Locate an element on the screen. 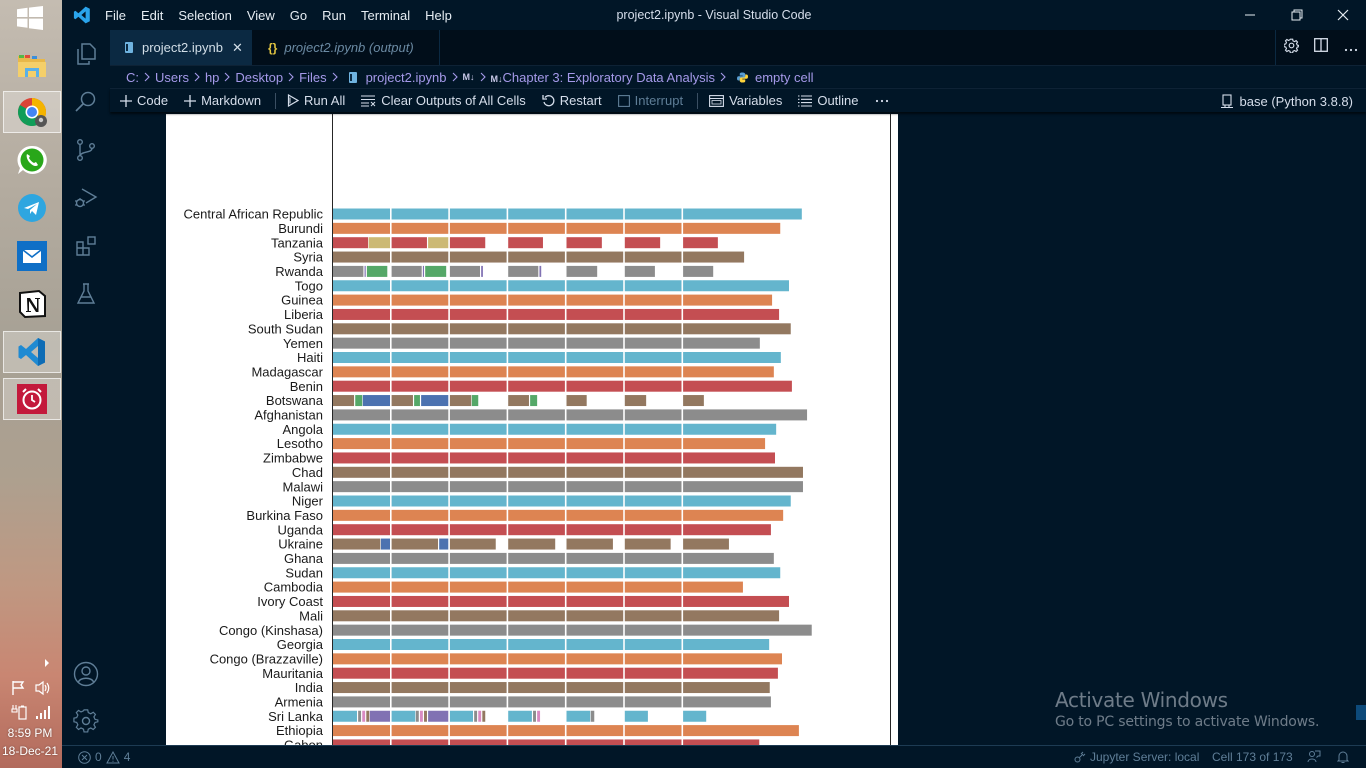 This screenshot has width=1366, height=768. breadcrumb-files: Files is located at coordinates (312, 77).